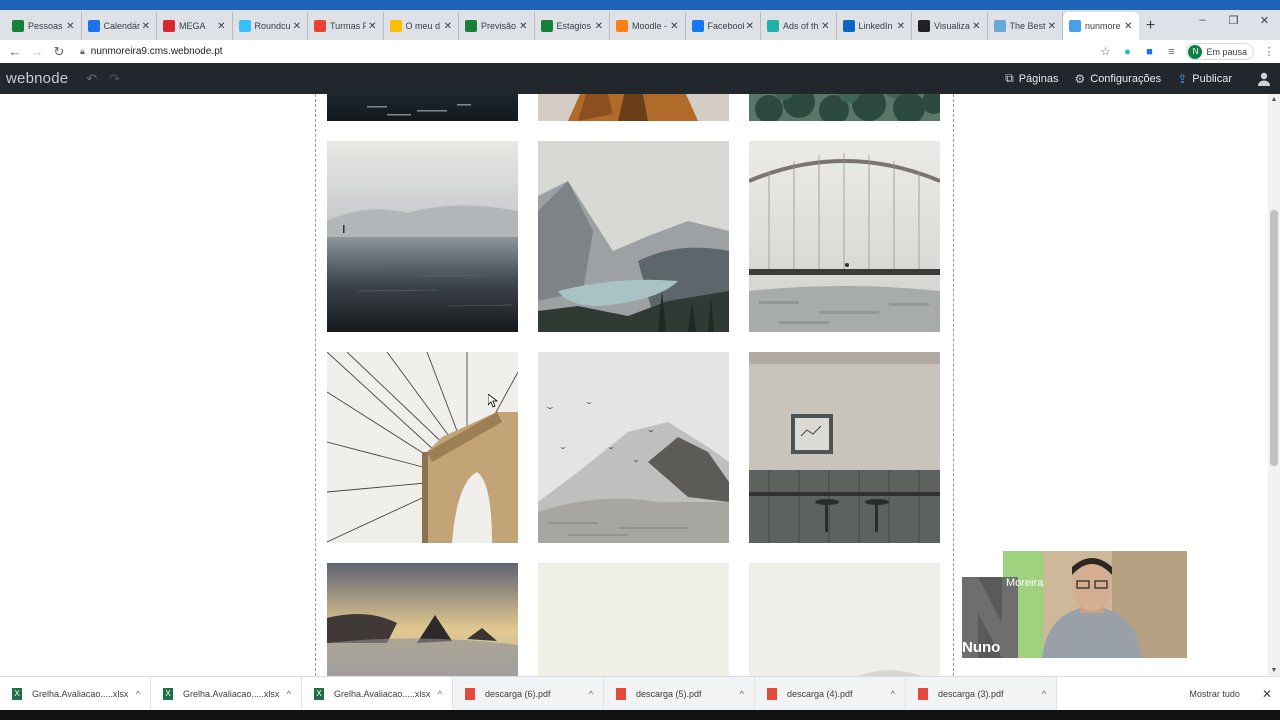 Image resolution: width=1280 pixels, height=720 pixels. I want to click on tab-label: Estagios, so click(574, 26).